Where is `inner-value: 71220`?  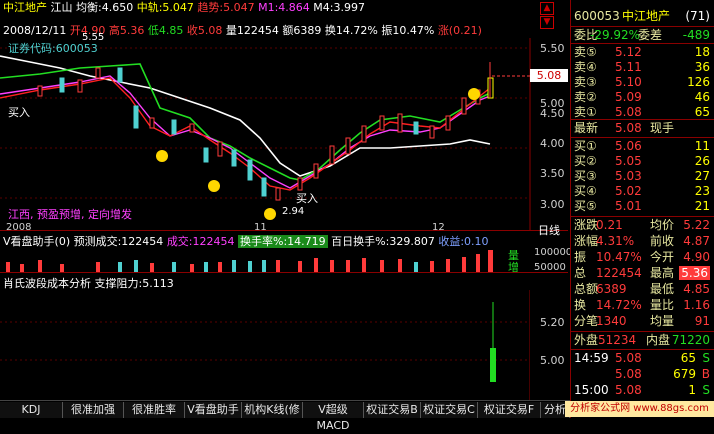 inner-value: 71220 is located at coordinates (690, 340).